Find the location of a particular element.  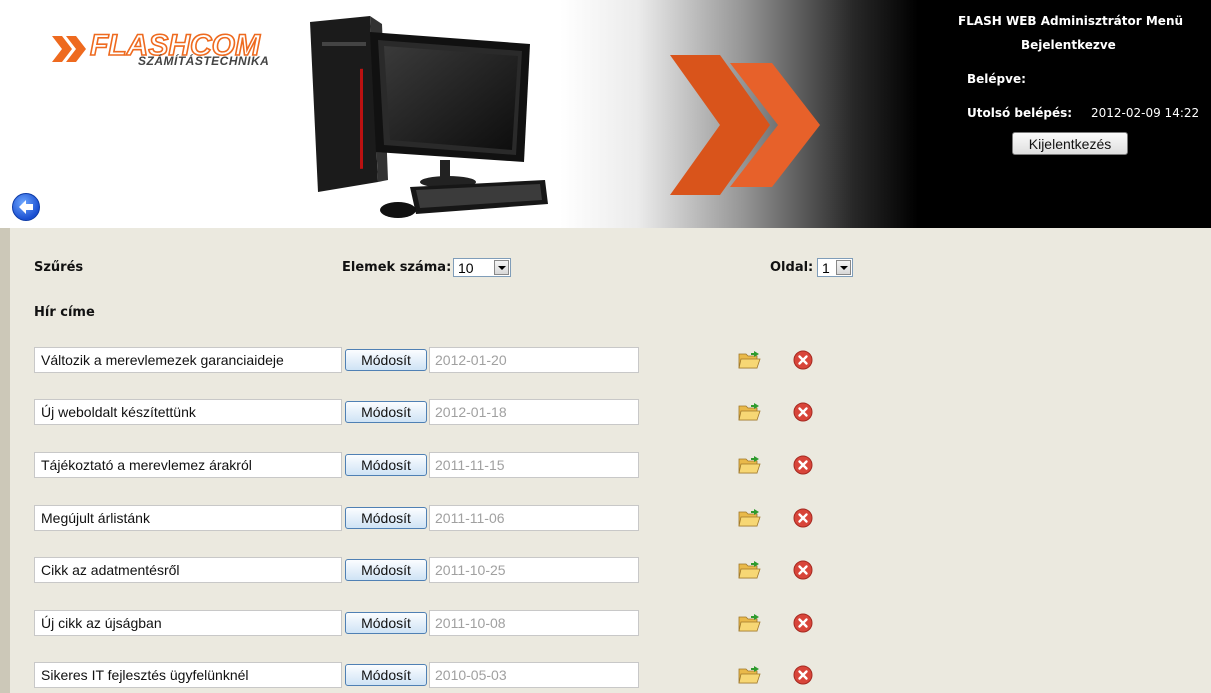

filter-label: Szűrés is located at coordinates (59, 267).